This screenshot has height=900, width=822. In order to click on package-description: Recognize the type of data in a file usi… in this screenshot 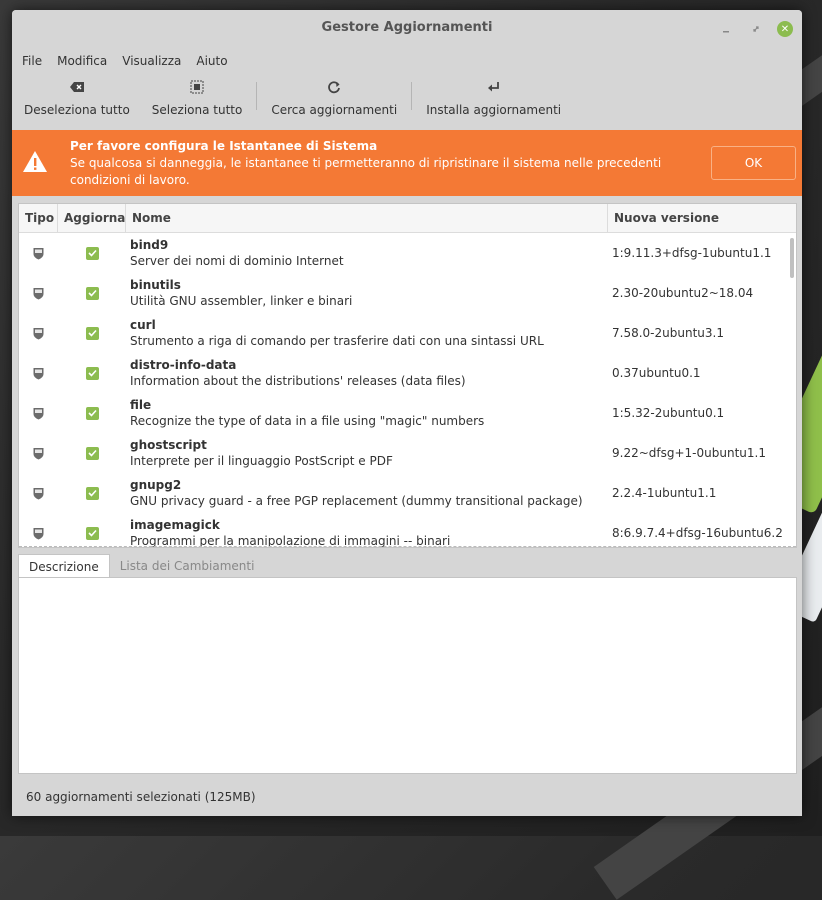, I will do `click(307, 421)`.